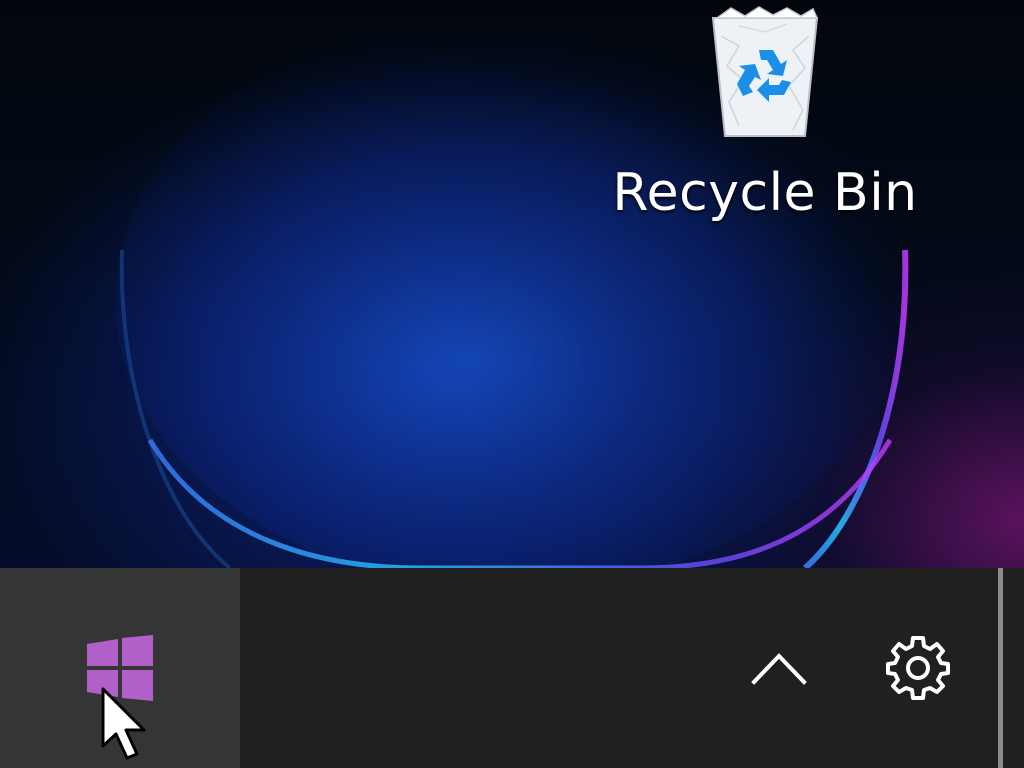 This screenshot has height=768, width=1024. What do you see at coordinates (1000, 668) in the screenshot?
I see `taskbar-edge-divider` at bounding box center [1000, 668].